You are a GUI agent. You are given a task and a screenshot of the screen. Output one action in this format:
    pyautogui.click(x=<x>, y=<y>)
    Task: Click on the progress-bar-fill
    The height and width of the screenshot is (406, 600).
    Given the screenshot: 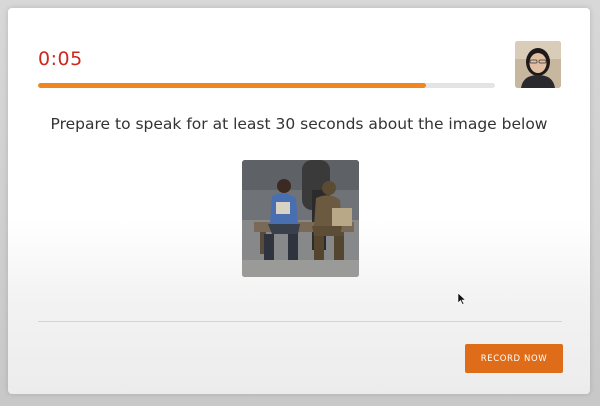 What is the action you would take?
    pyautogui.click(x=232, y=85)
    